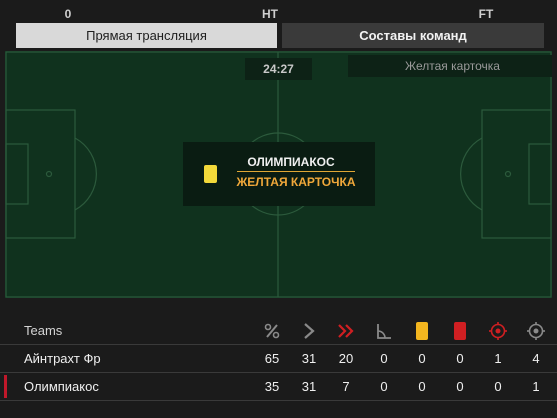  Describe the element at coordinates (43, 330) in the screenshot. I see `teams-column-label: Teams` at that location.